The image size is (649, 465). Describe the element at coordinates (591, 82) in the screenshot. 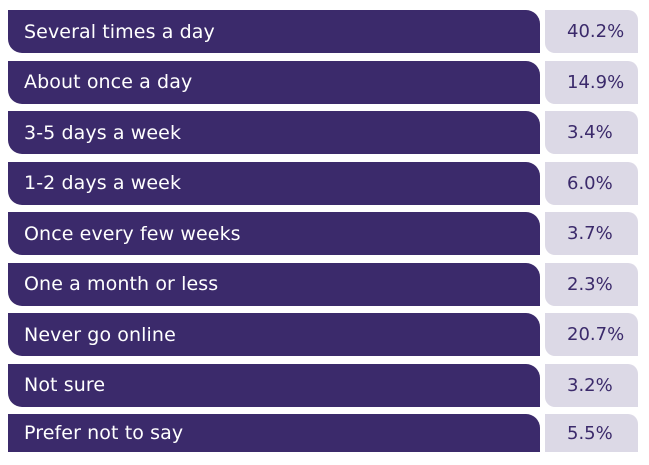

I see `percentage-value: 14.9%` at that location.